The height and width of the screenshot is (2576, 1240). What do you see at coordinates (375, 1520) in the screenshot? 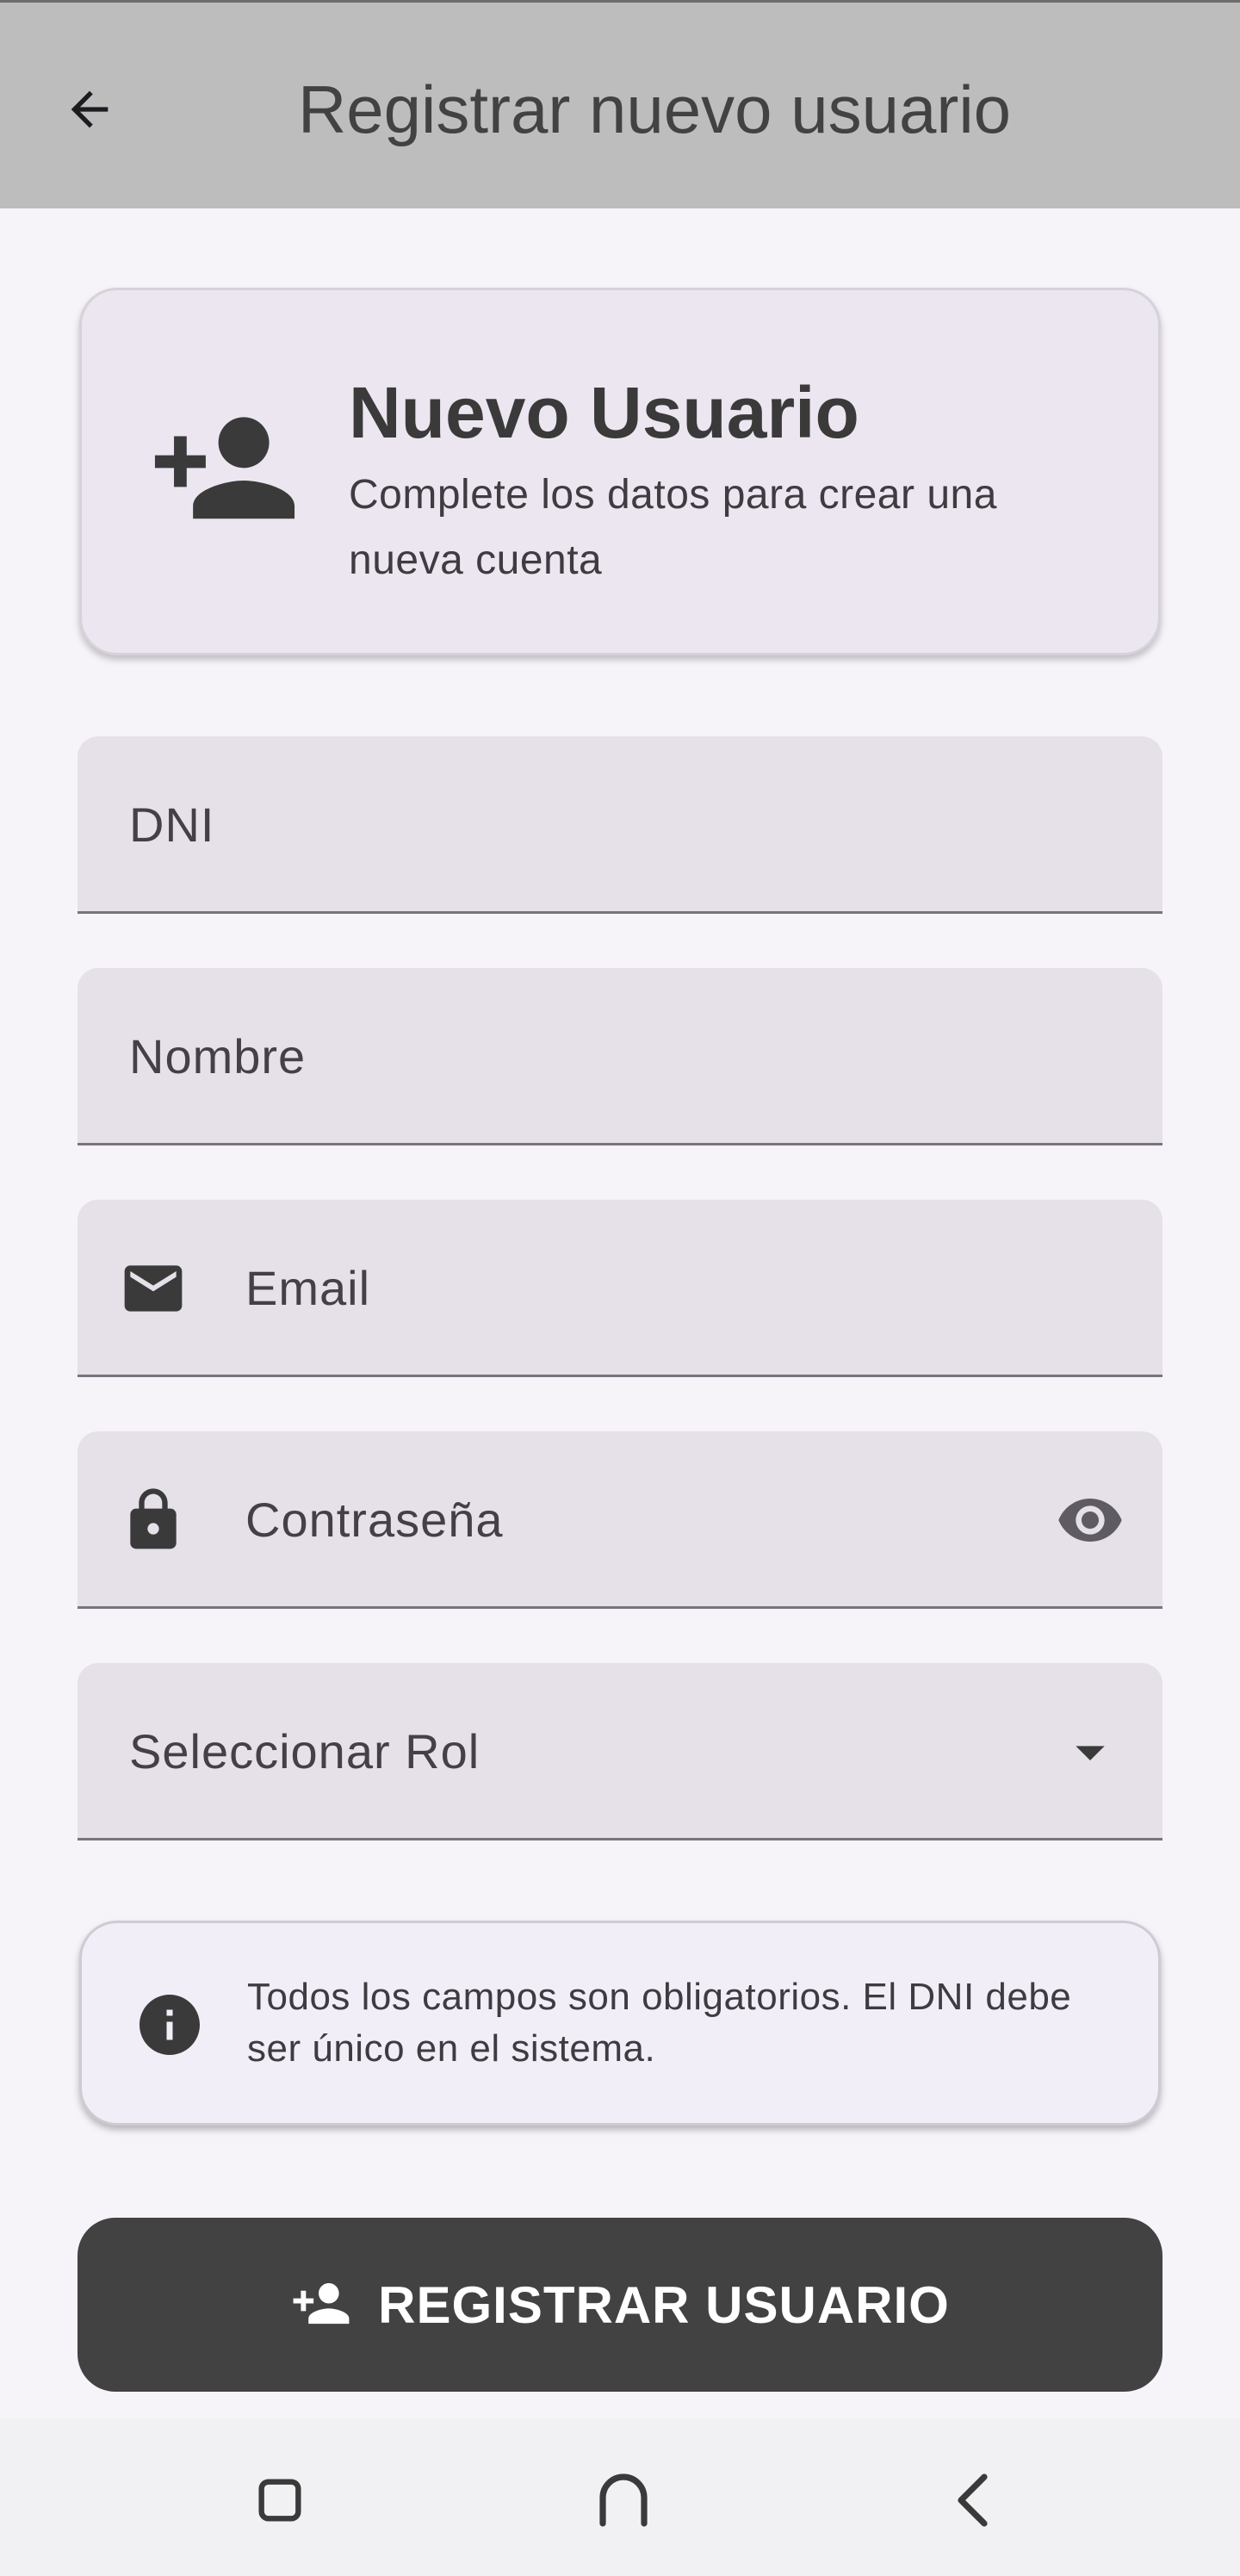
I see `password-label: Contraseña` at bounding box center [375, 1520].